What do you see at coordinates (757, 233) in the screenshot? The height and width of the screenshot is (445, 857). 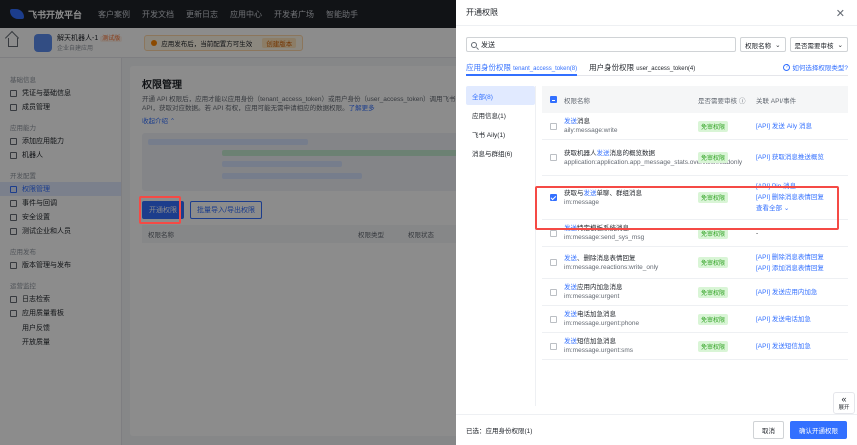 I see `api-link: -` at bounding box center [757, 233].